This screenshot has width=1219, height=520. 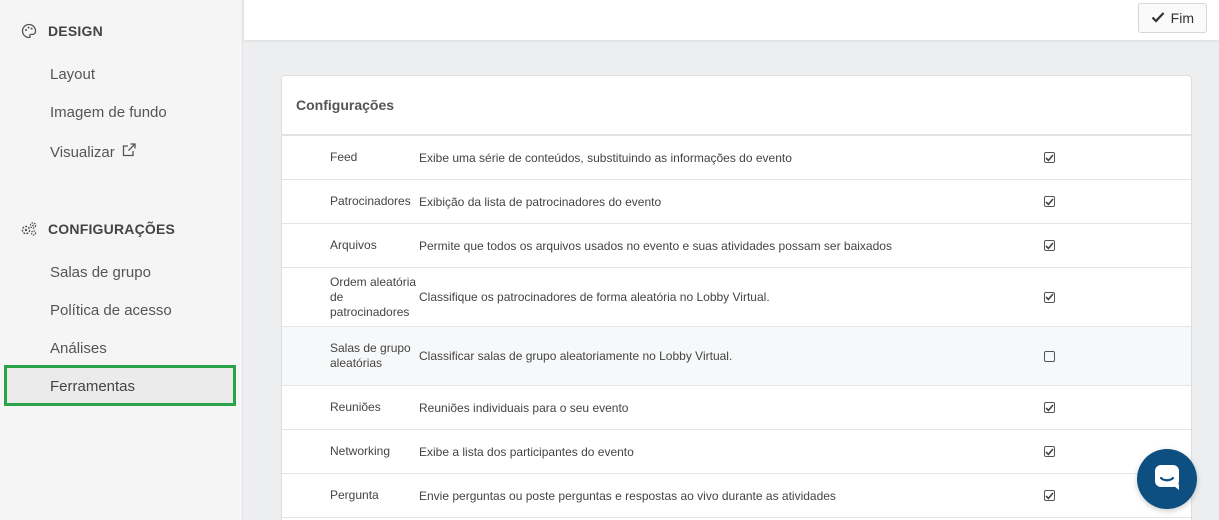 I want to click on sidebar-item-label: Ferramentas, so click(x=93, y=386).